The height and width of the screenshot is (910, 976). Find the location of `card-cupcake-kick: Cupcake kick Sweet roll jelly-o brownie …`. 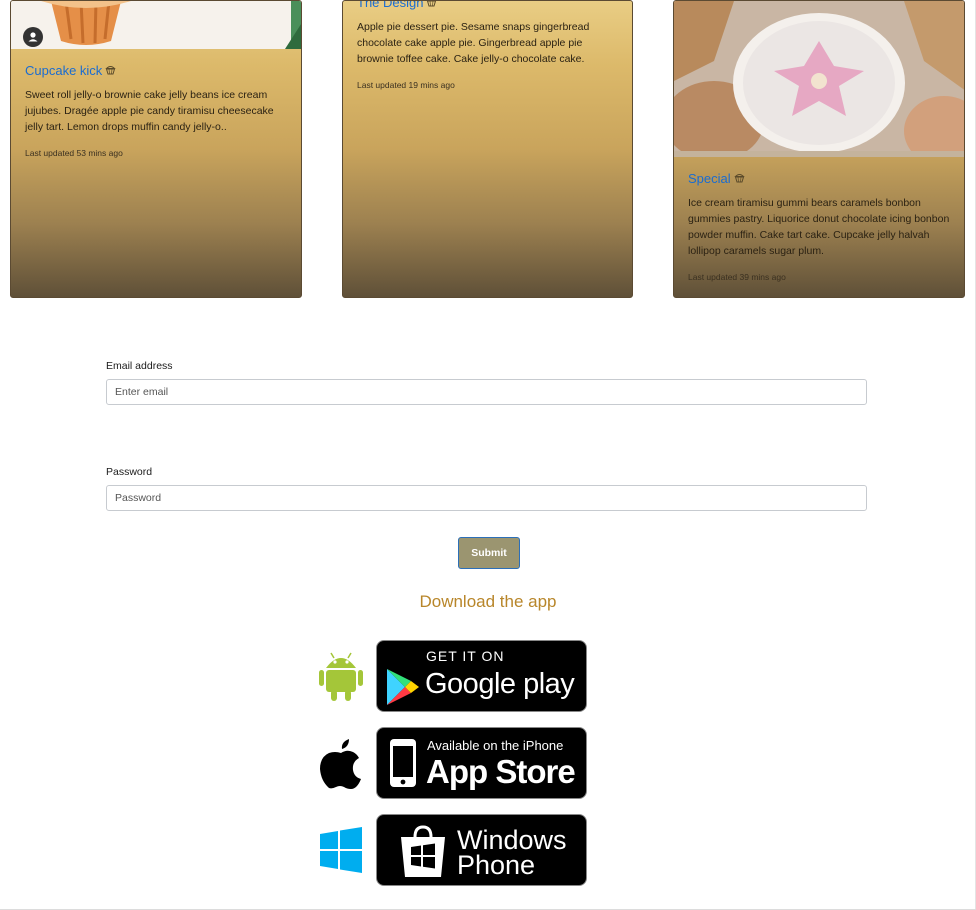

card-cupcake-kick: Cupcake kick Sweet roll jelly-o brownie … is located at coordinates (156, 149).